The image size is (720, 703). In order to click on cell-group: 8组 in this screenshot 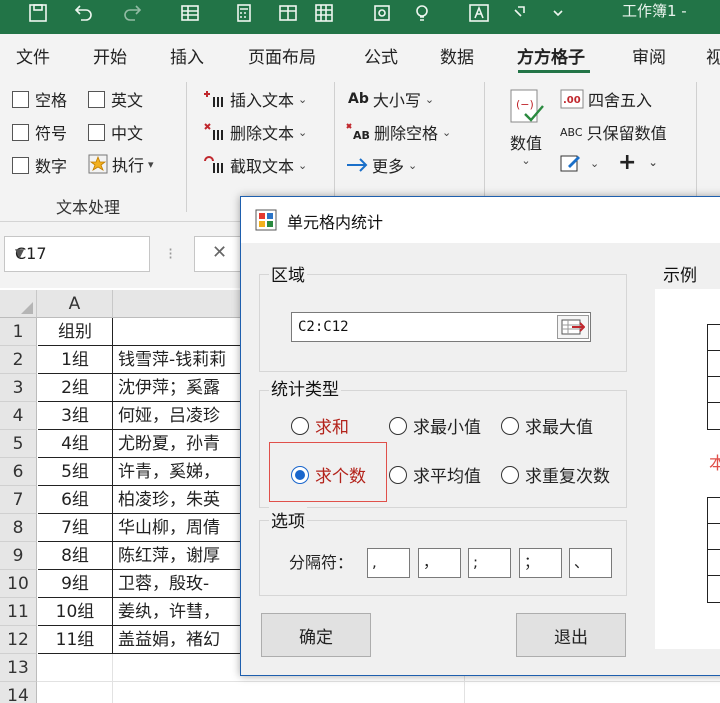, I will do `click(75, 556)`.